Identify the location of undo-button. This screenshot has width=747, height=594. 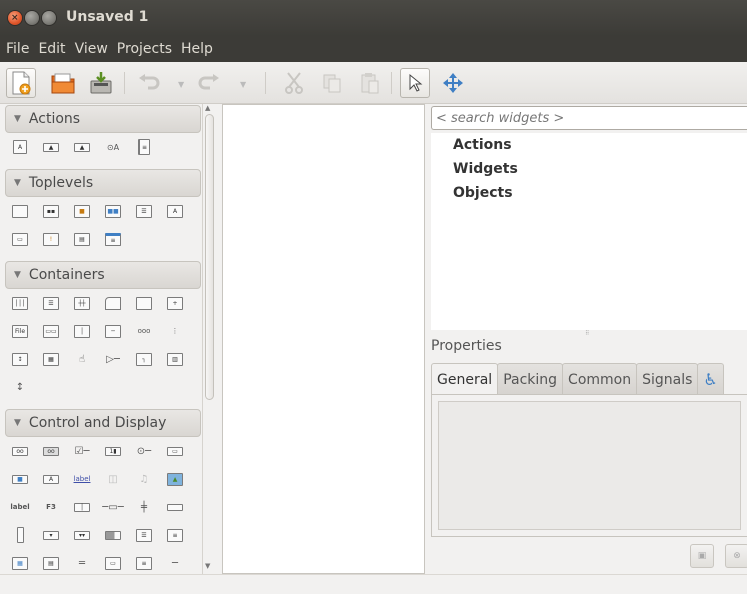
(149, 83).